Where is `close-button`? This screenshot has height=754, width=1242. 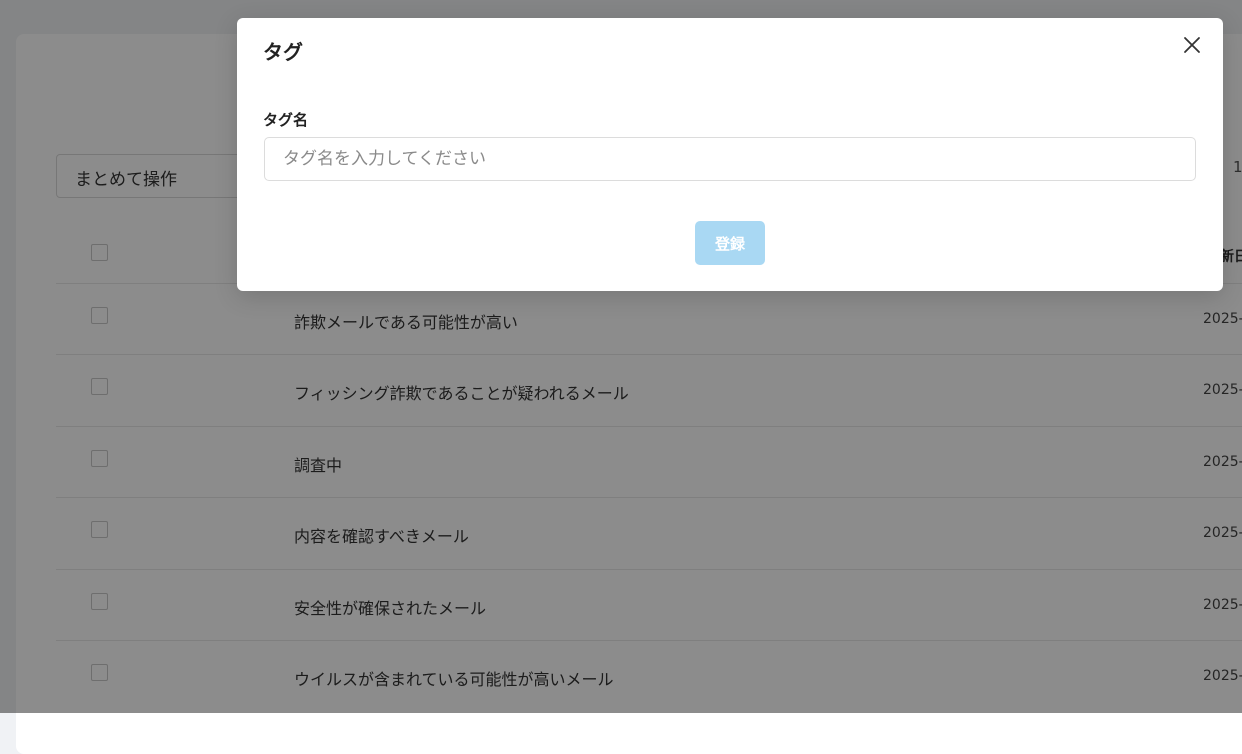
close-button is located at coordinates (1192, 45).